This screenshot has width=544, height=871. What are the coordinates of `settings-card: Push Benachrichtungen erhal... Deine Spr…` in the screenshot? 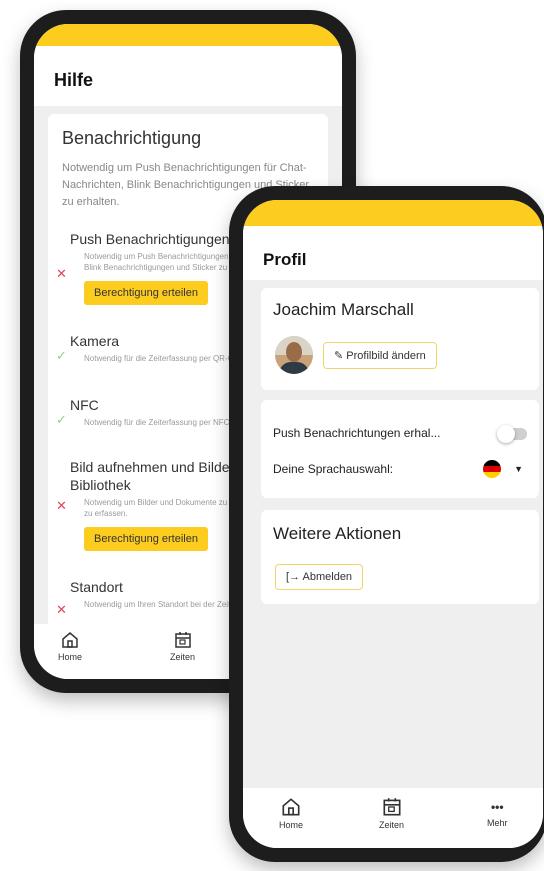 It's located at (400, 449).